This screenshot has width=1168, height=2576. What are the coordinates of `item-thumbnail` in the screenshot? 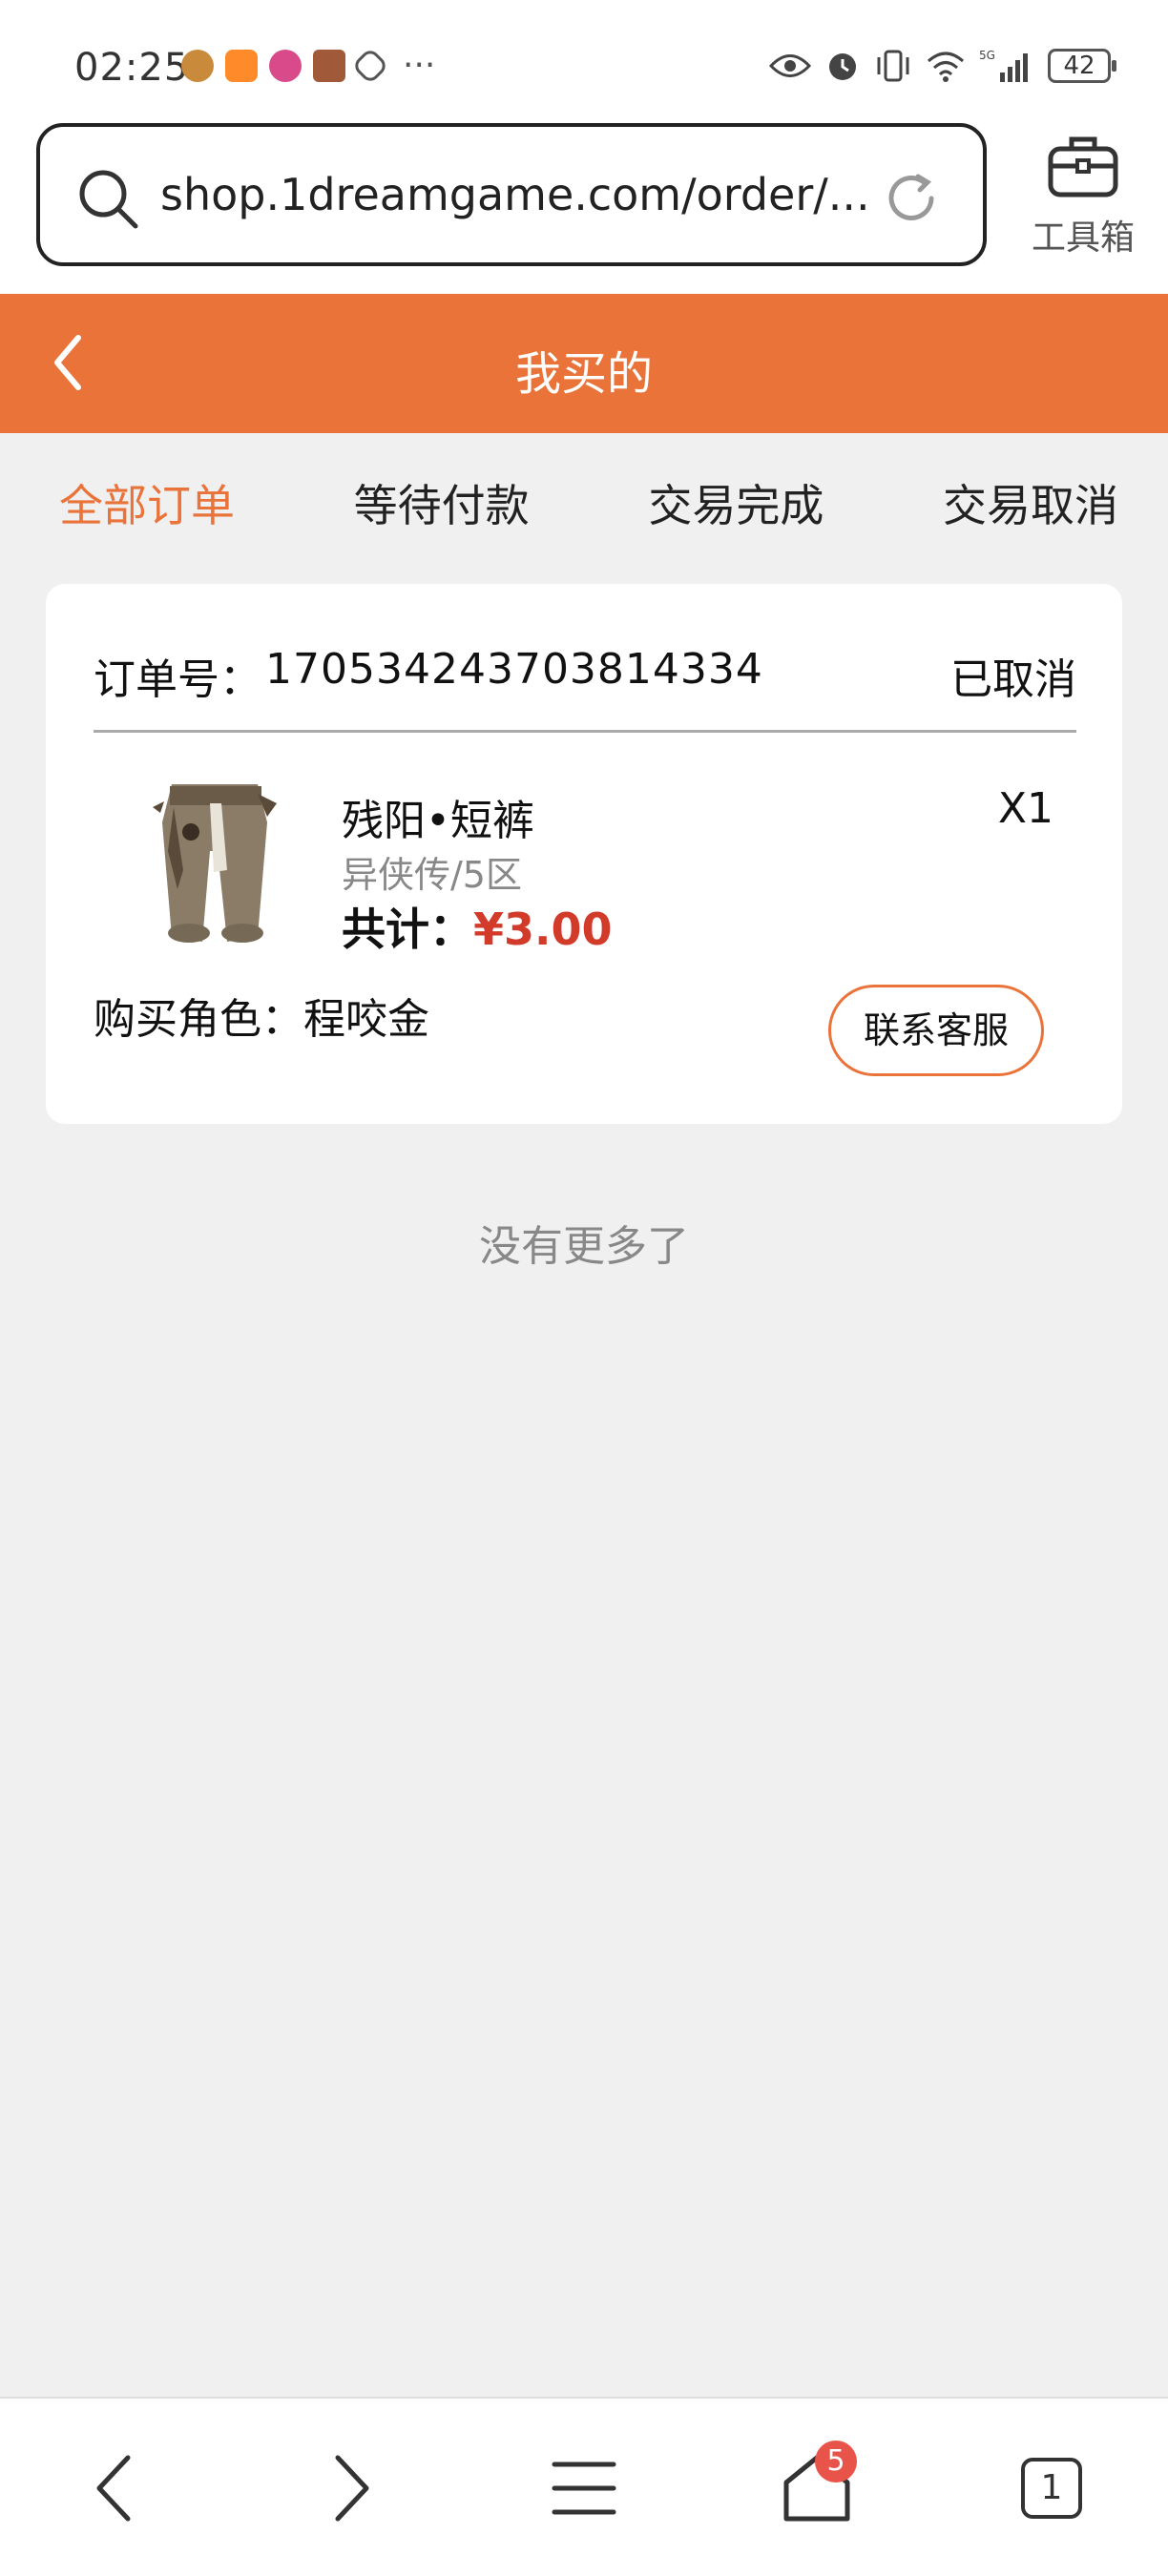 It's located at (215, 863).